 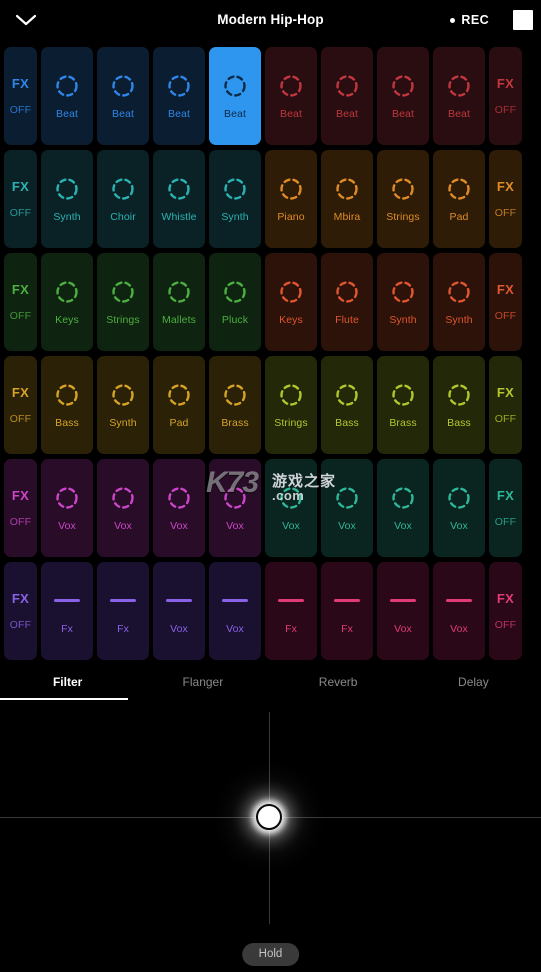 I want to click on pad-row-3-left-1: Strings, so click(x=123, y=302).